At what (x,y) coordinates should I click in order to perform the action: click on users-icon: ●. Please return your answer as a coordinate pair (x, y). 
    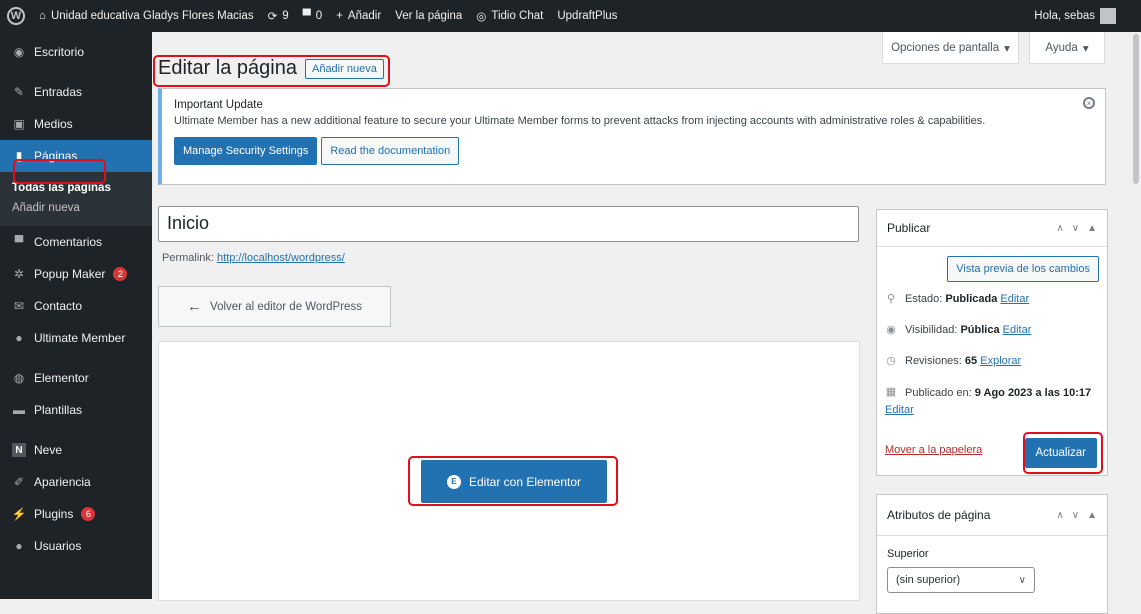
    Looking at the image, I should click on (19, 546).